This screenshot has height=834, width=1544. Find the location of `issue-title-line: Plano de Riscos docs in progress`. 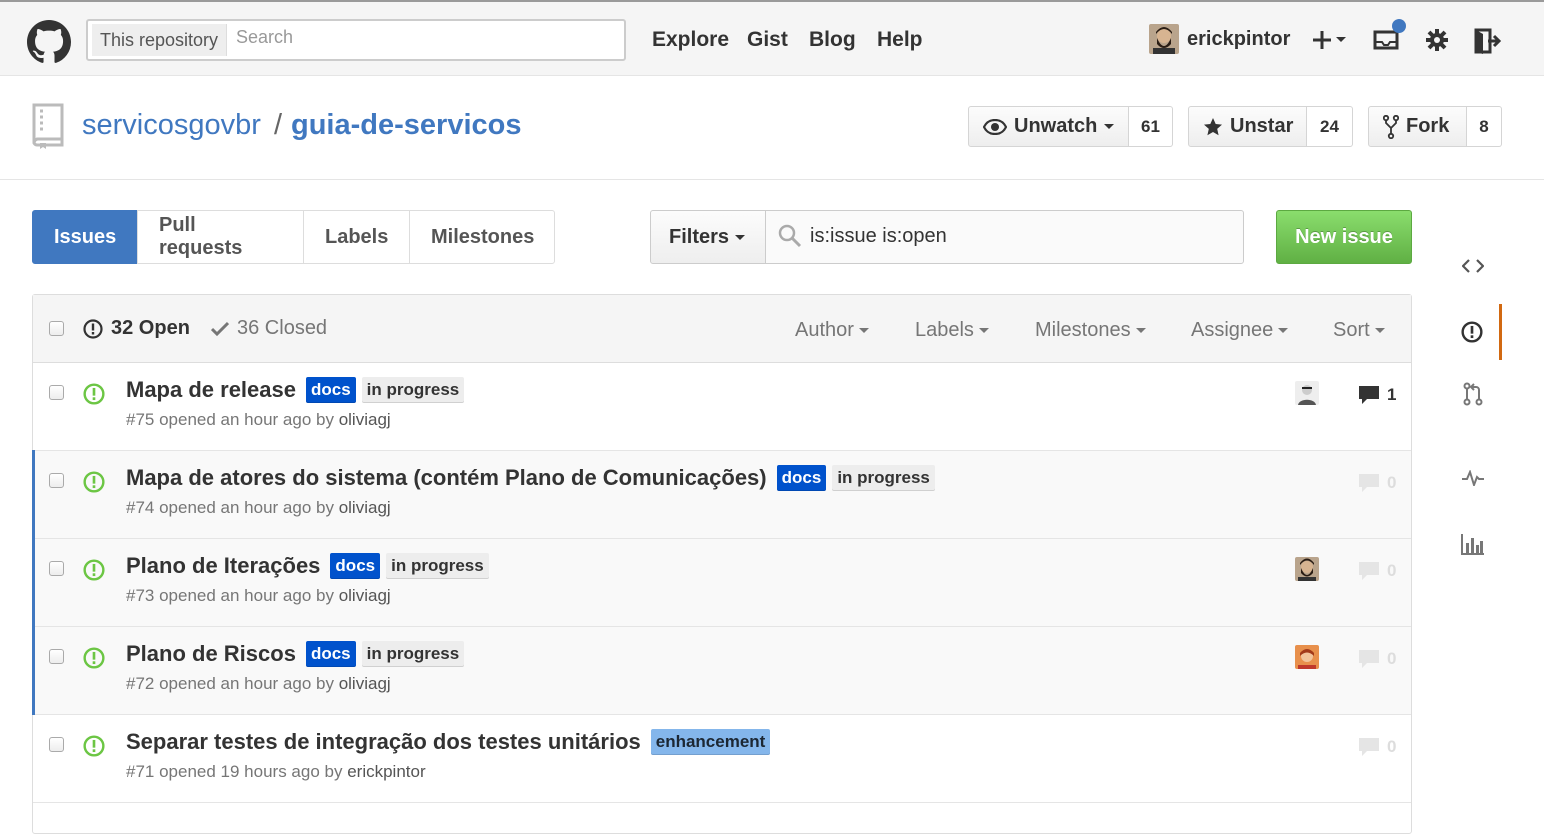

issue-title-line: Plano de Riscos docs in progress is located at coordinates (295, 654).